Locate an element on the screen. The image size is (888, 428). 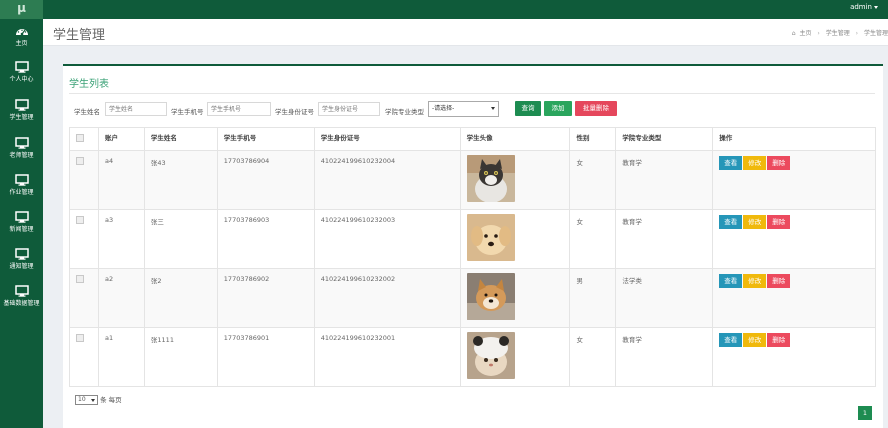
sidebar-item-label: 学生管理 is located at coordinates (21, 117).